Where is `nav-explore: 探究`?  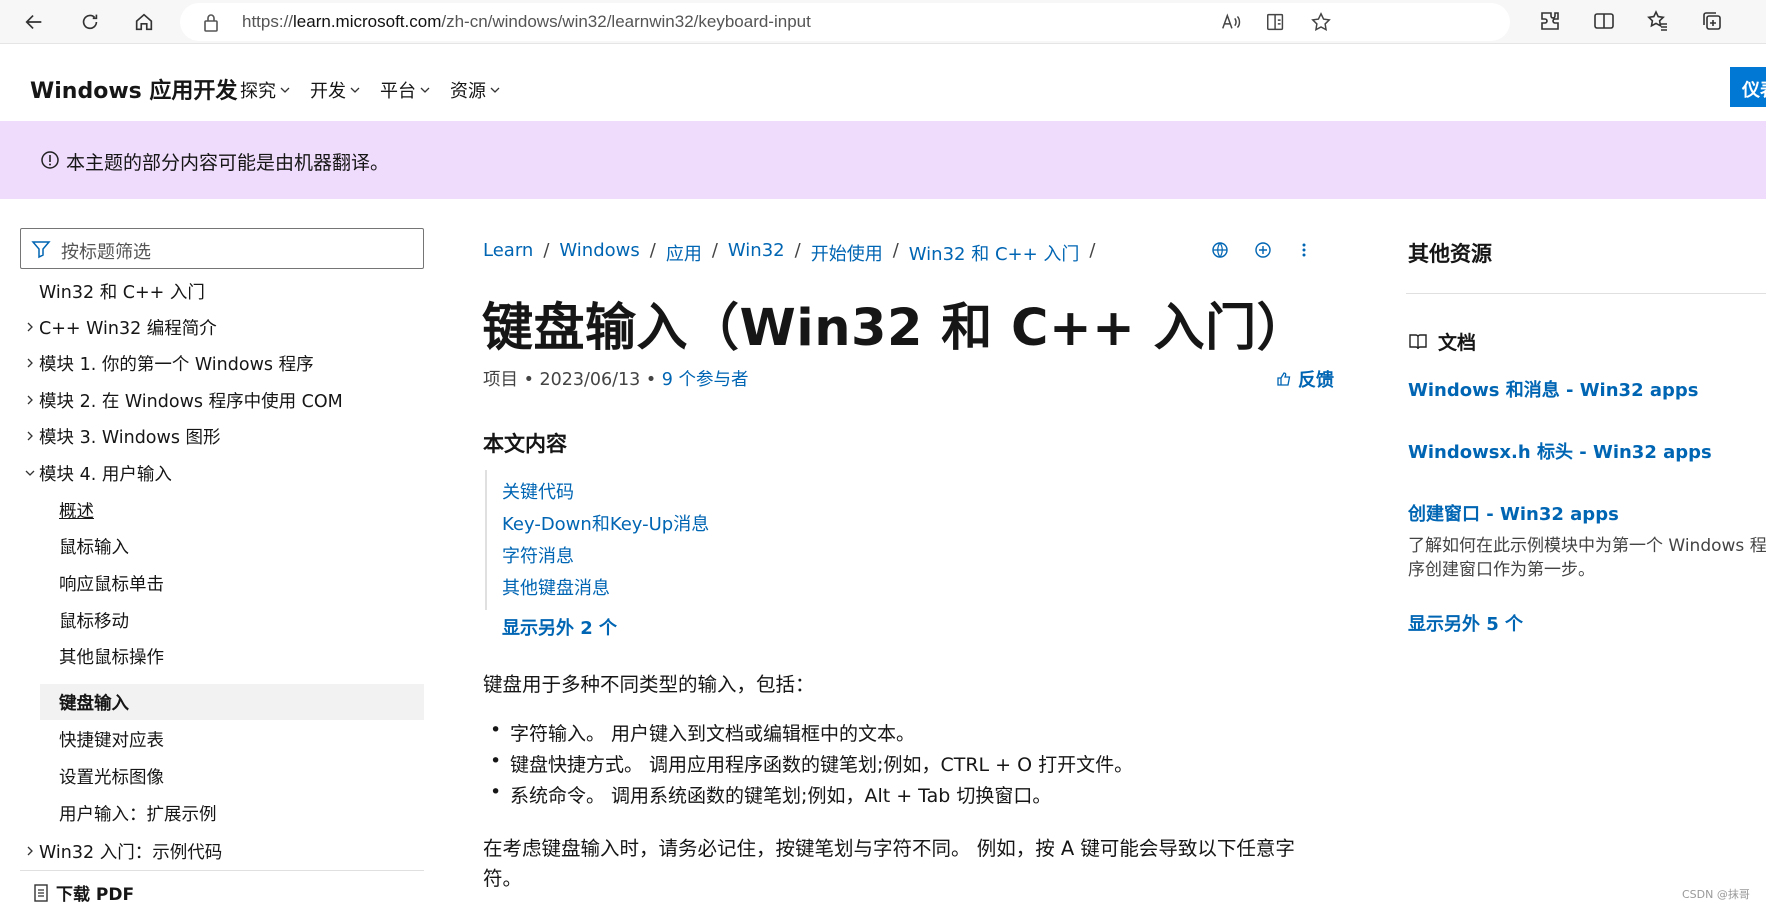
nav-explore: 探究 is located at coordinates (265, 90).